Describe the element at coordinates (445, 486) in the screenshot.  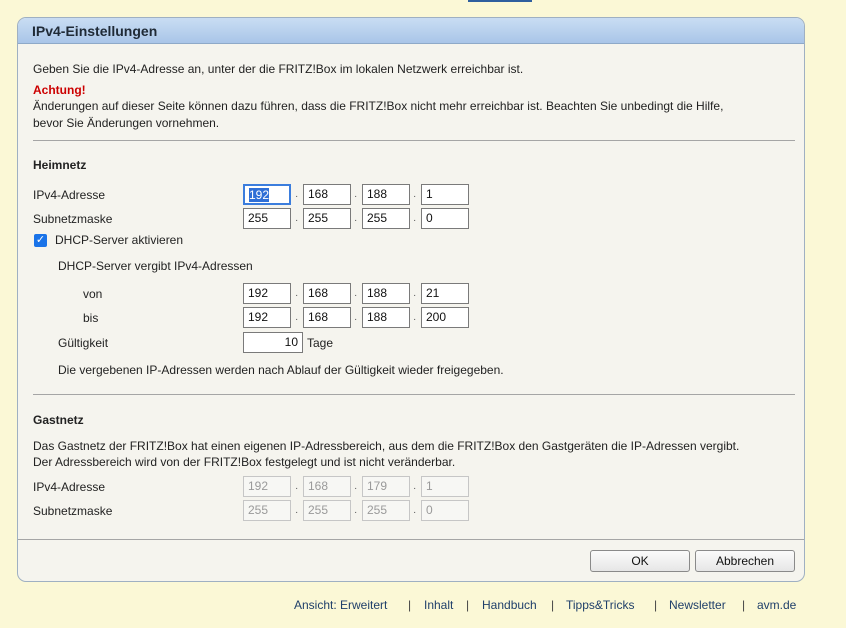
I see `gastnetz-ip-octet-4: 1` at that location.